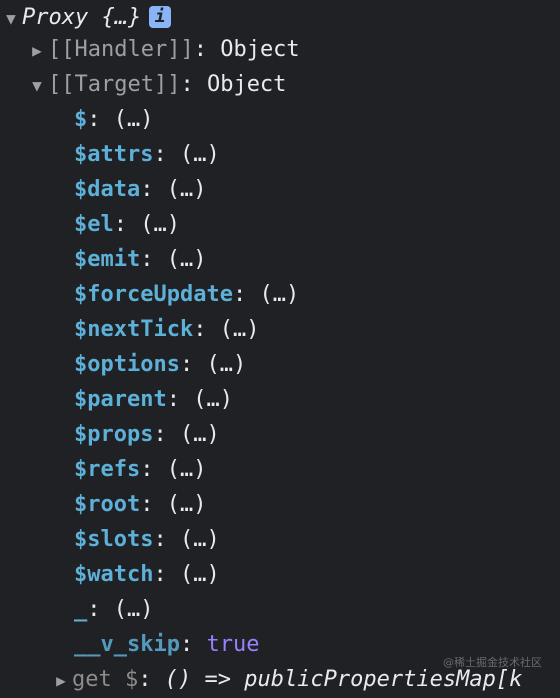 The height and width of the screenshot is (698, 560). I want to click on property-row: $forceUpdate: (…), so click(186, 294).